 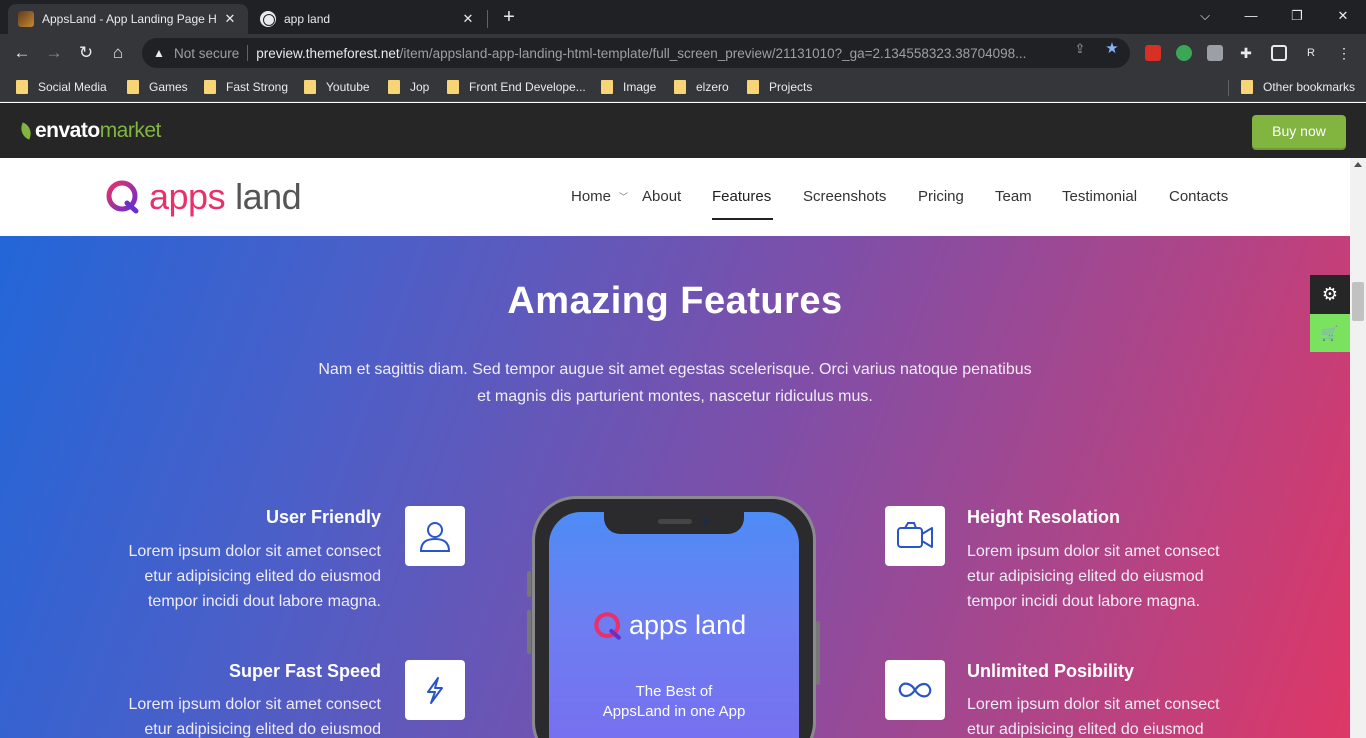 I want to click on feature-text-line: tempor incidi dout labore magna., so click(x=1084, y=601).